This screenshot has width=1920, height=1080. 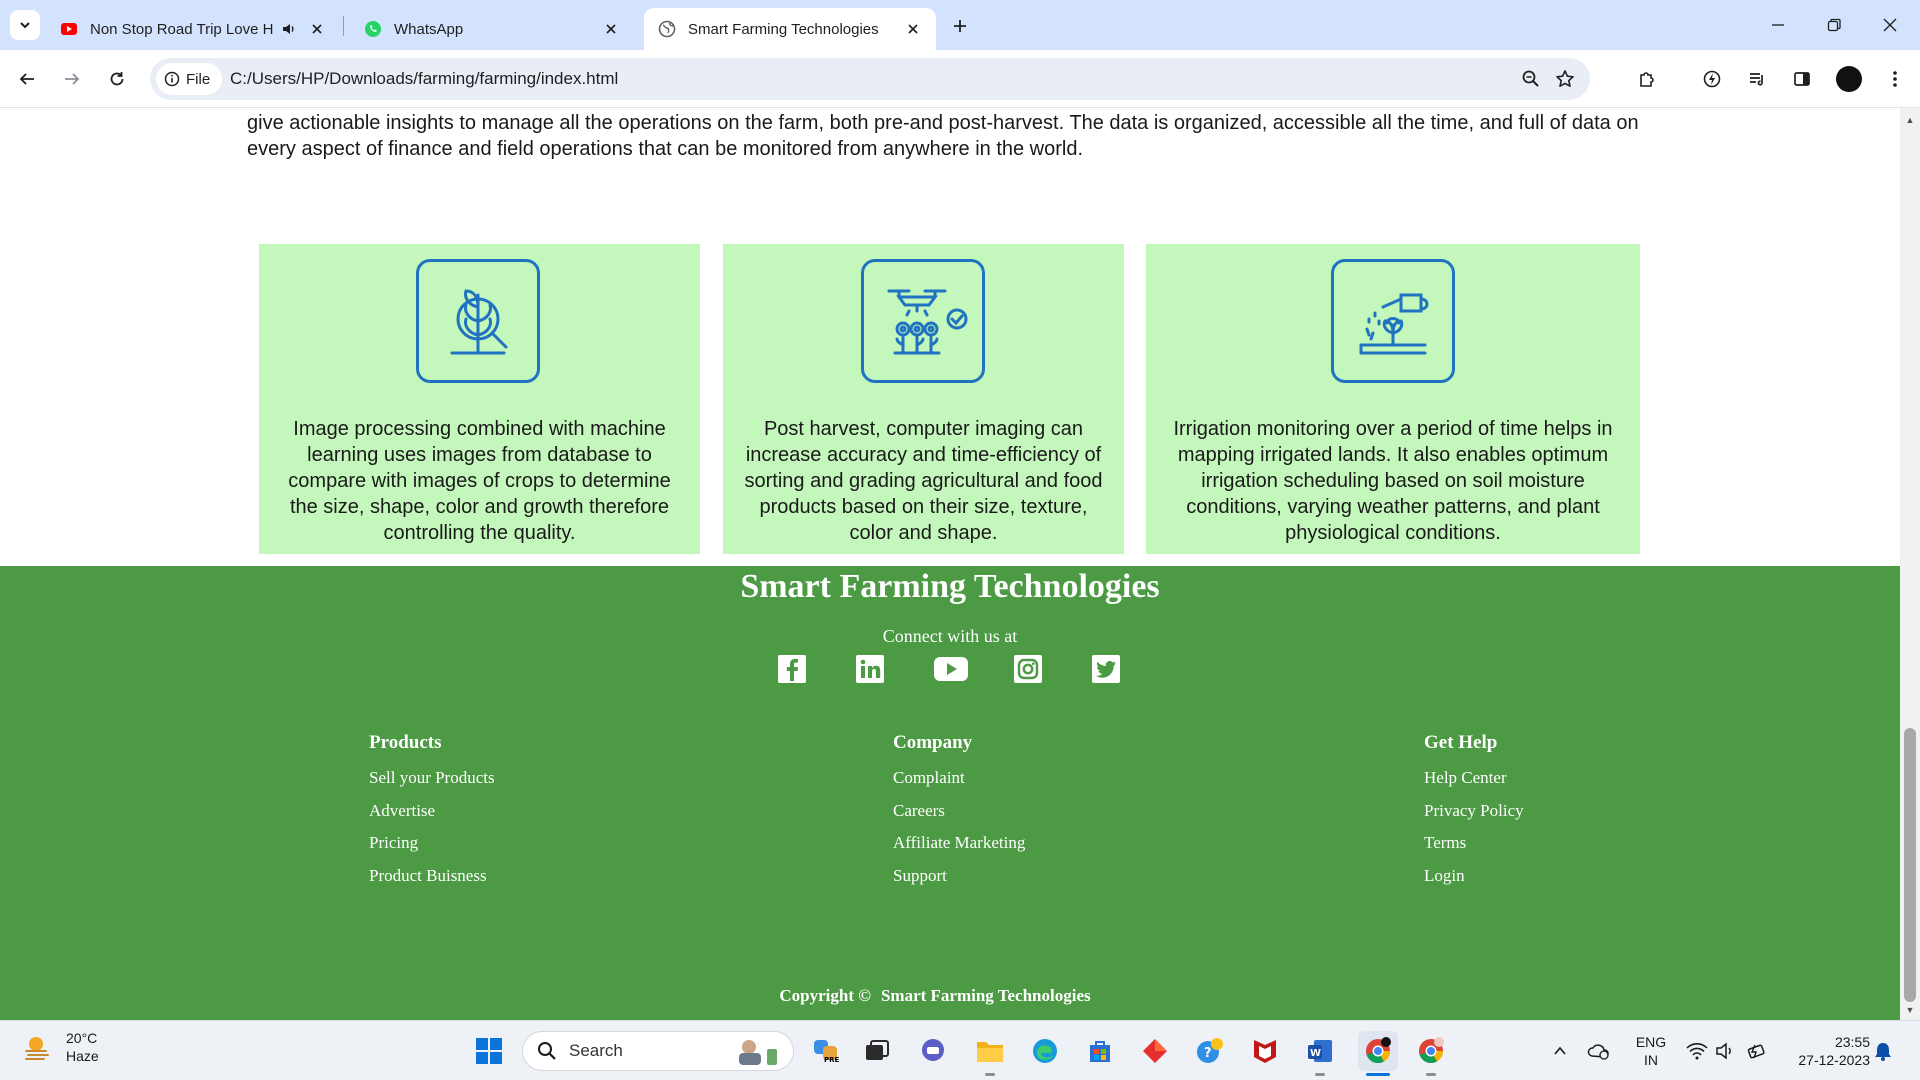 I want to click on facebook-icon, so click(x=792, y=669).